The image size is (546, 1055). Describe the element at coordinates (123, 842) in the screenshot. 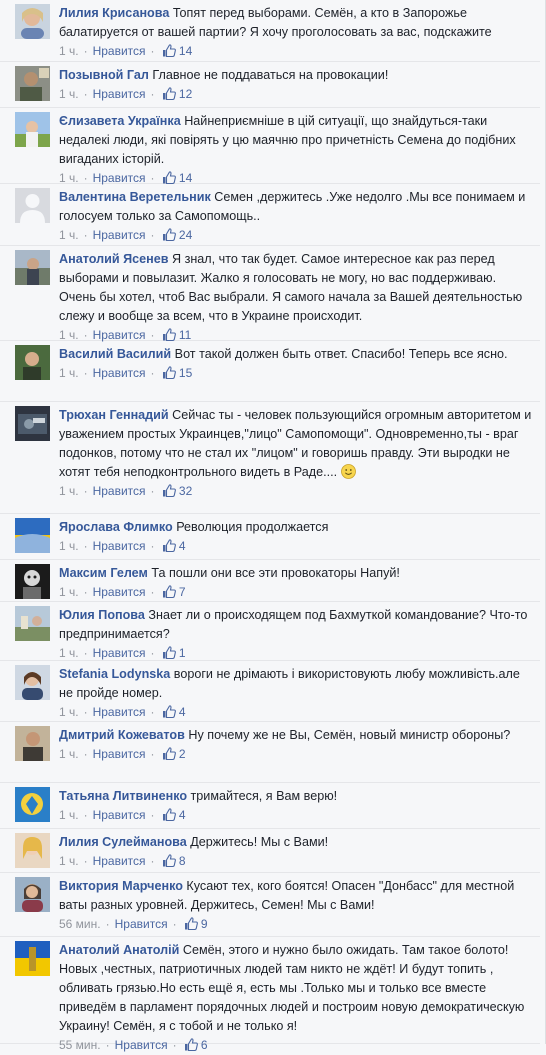

I see `comment-author: Лилия Сулейманова` at that location.